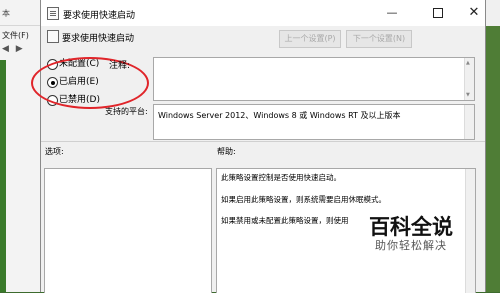  What do you see at coordinates (470, 231) in the screenshot?
I see `help-scrollbar` at bounding box center [470, 231].